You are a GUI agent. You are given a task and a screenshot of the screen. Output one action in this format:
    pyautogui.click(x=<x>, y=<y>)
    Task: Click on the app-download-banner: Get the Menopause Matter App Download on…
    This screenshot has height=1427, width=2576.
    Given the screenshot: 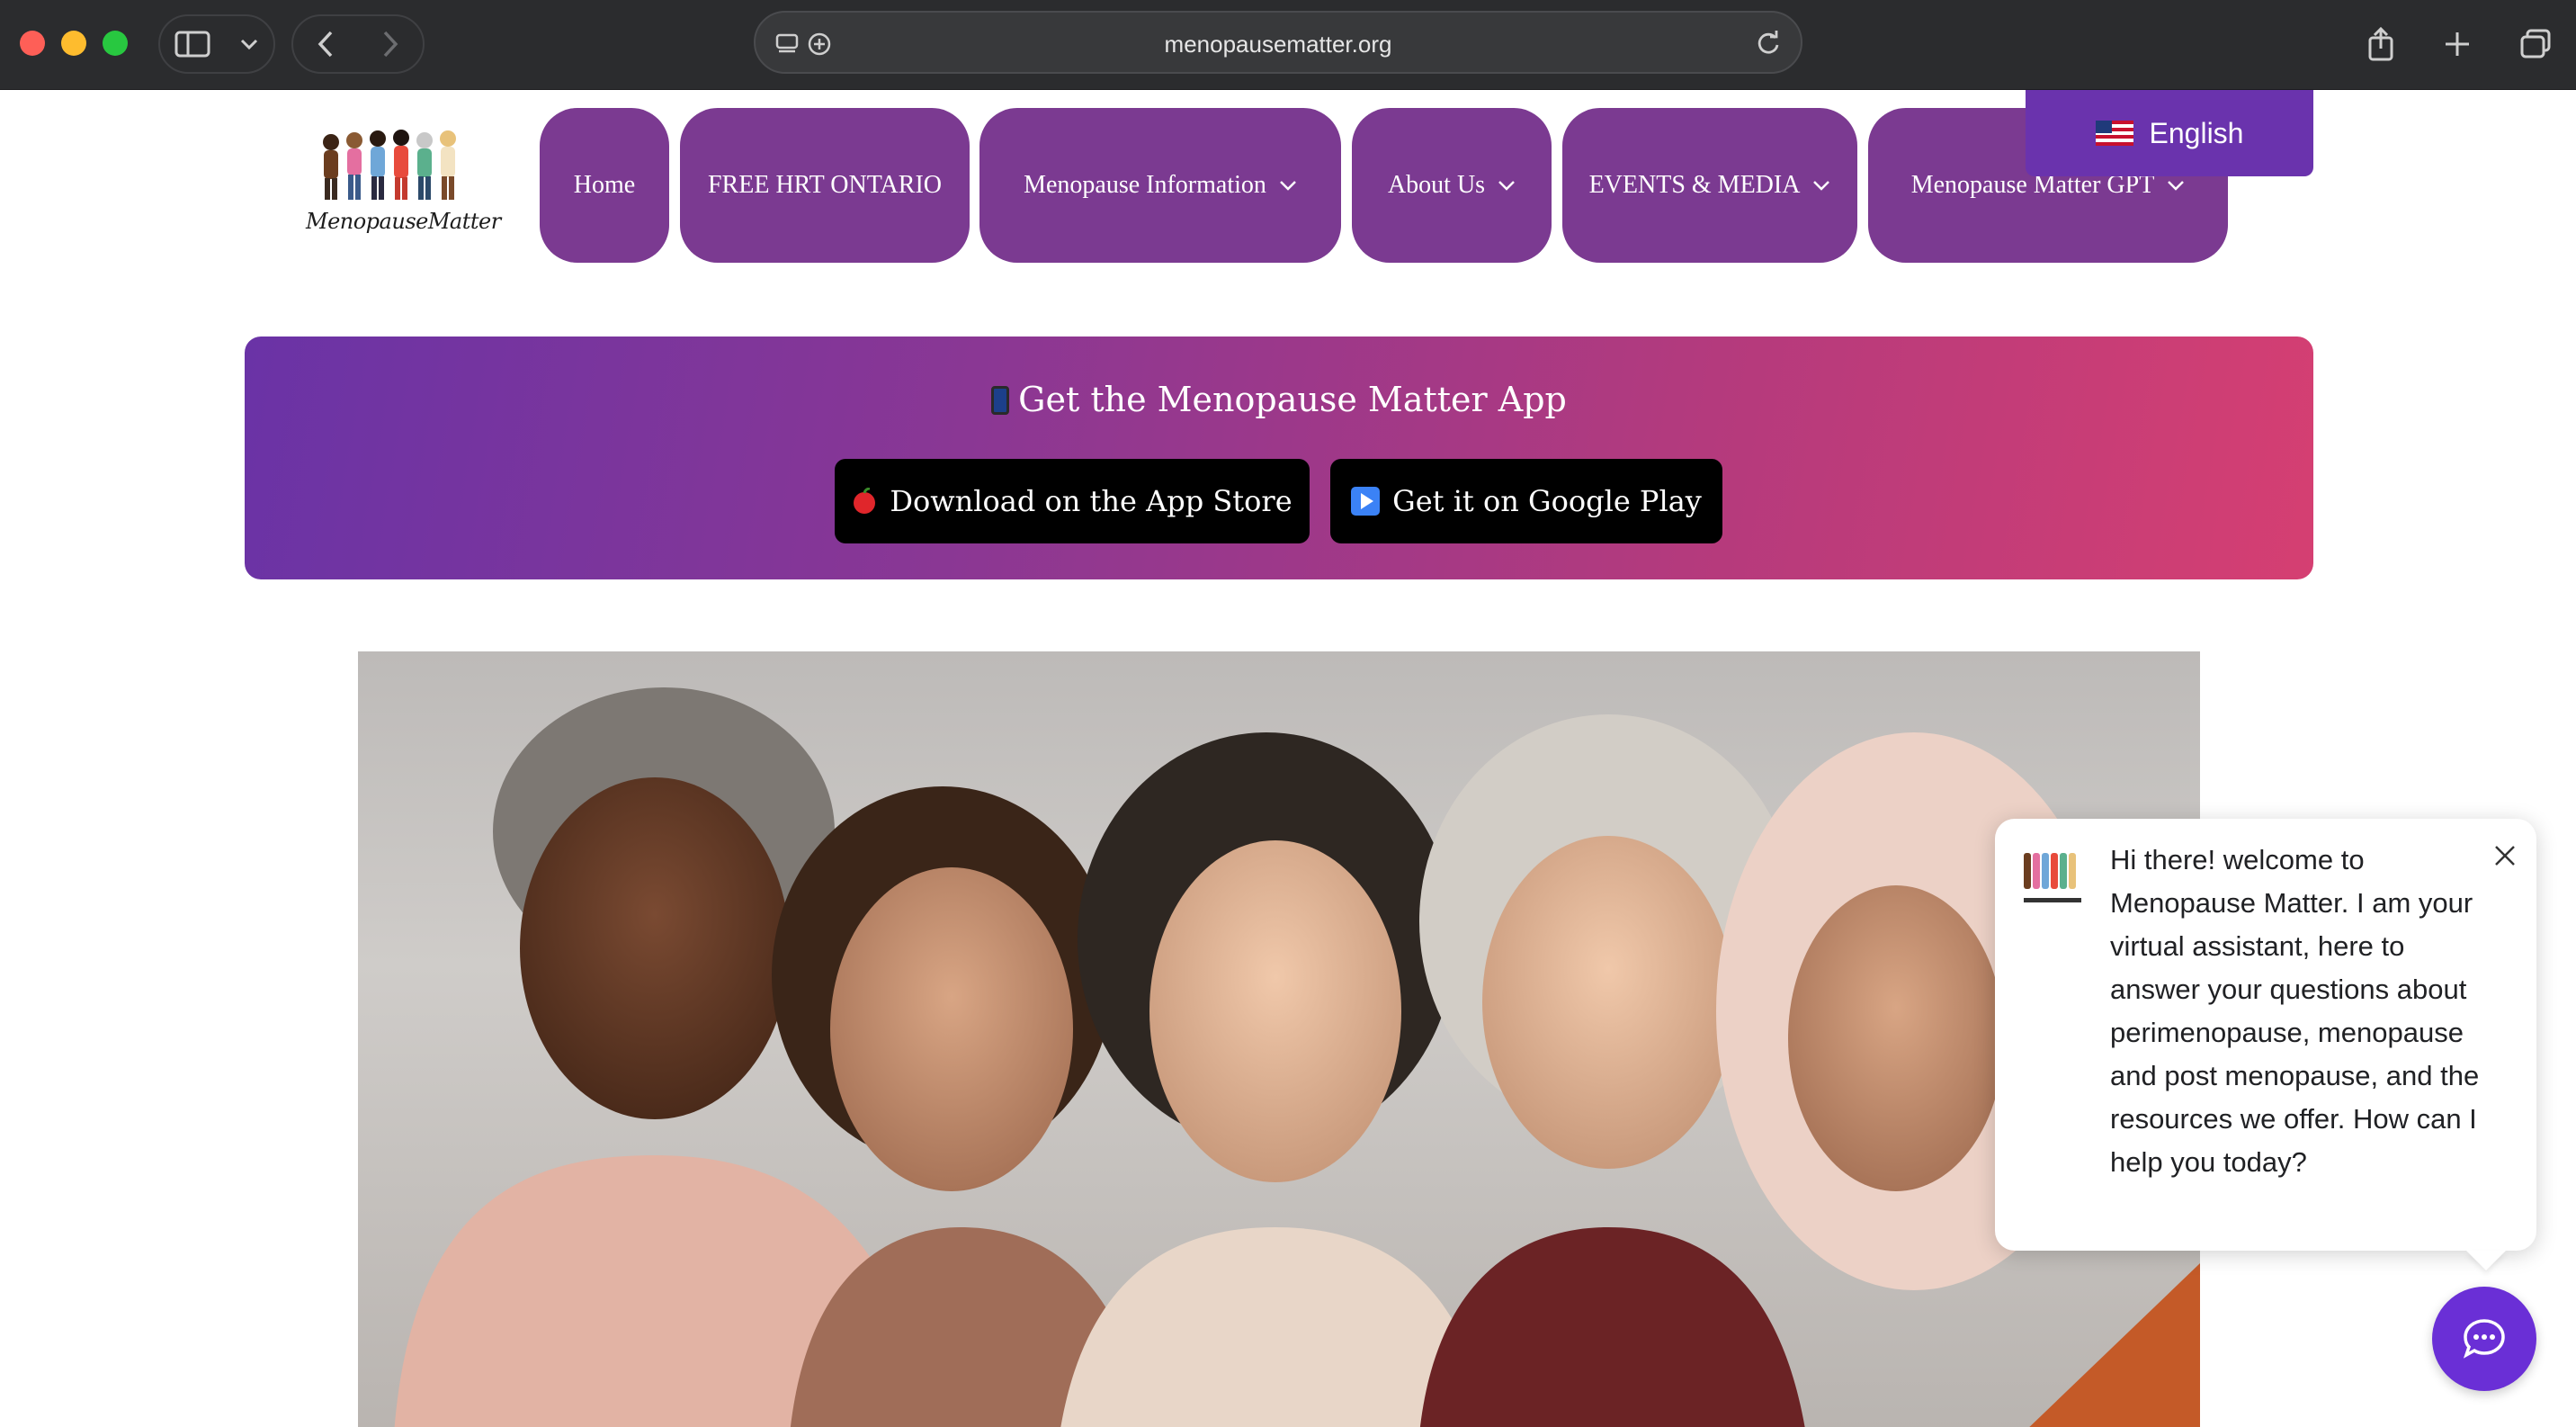 What is the action you would take?
    pyautogui.click(x=1279, y=458)
    